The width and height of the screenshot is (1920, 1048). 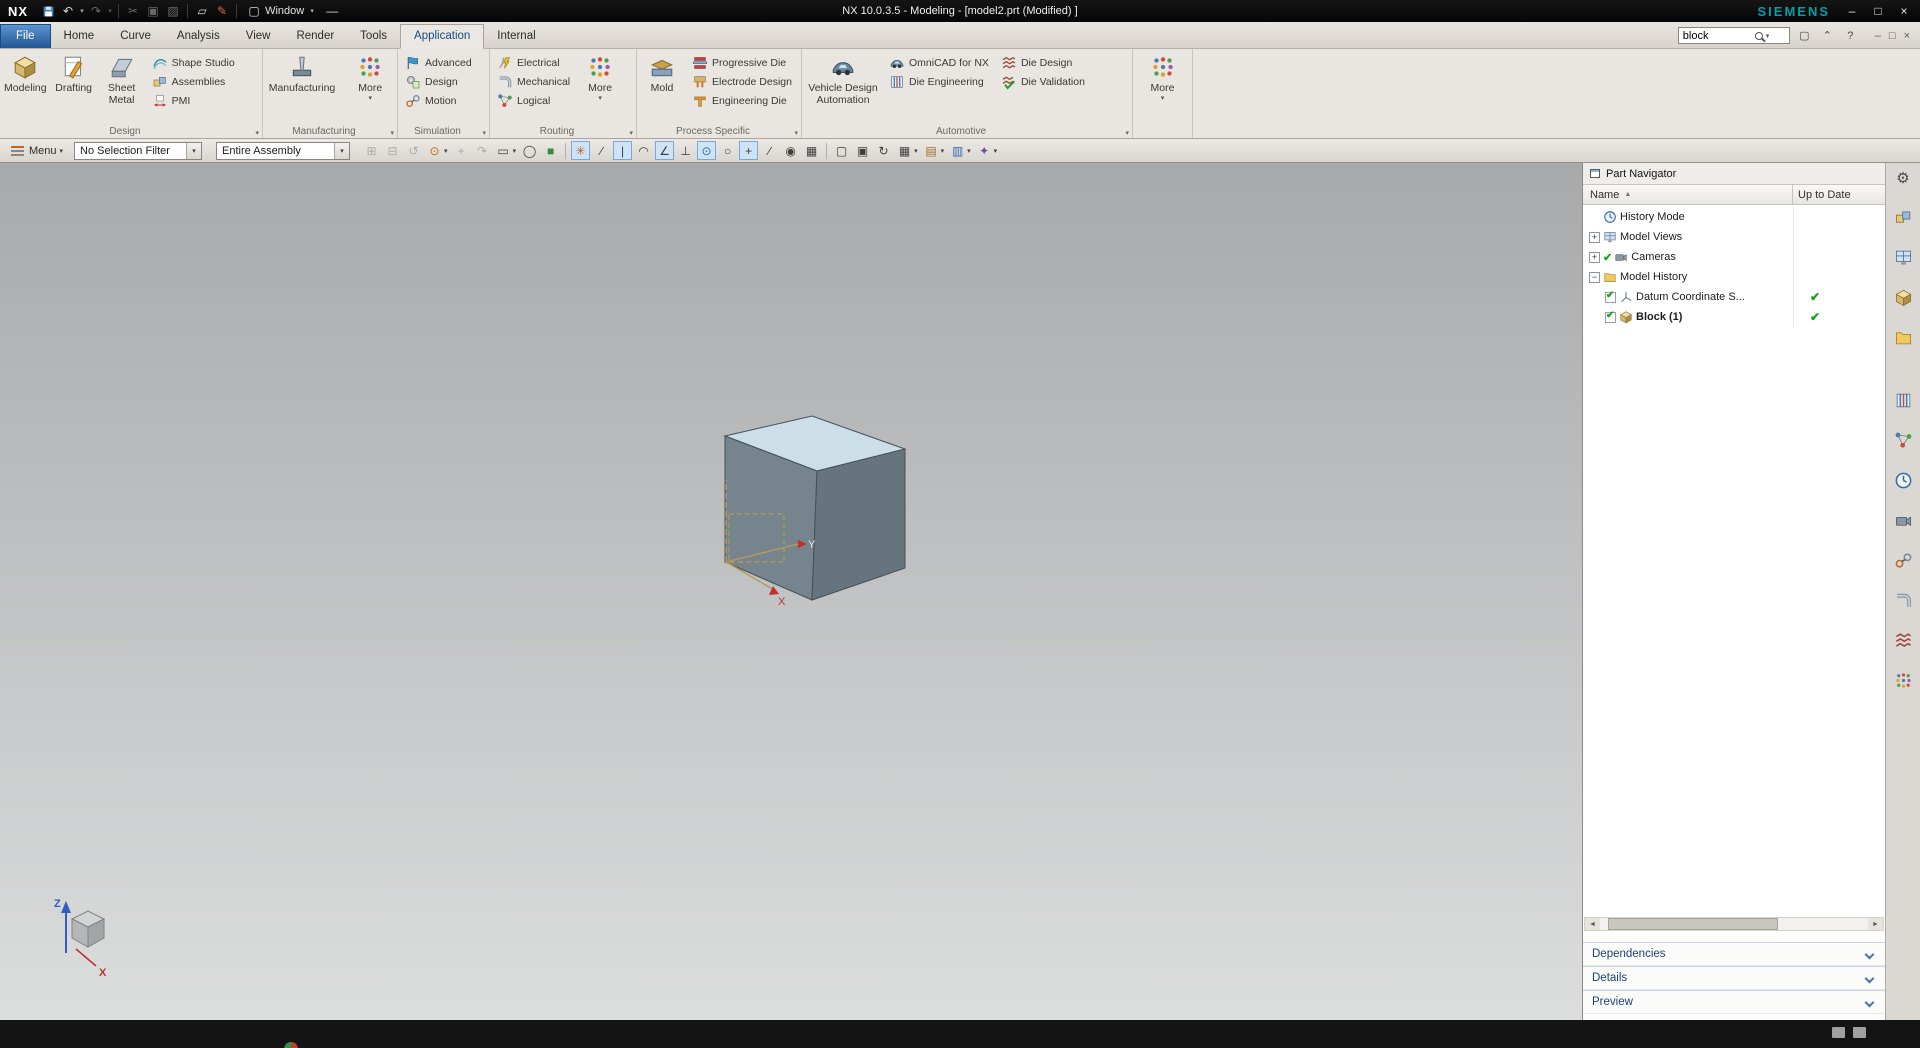 I want to click on copy-icon: ▣, so click(x=153, y=11).